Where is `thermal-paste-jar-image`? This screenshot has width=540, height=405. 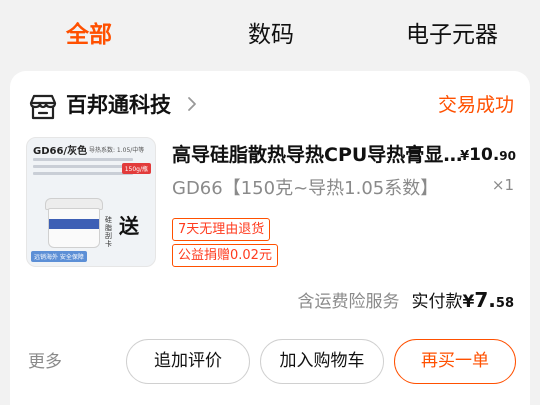 thermal-paste-jar-image is located at coordinates (74, 224).